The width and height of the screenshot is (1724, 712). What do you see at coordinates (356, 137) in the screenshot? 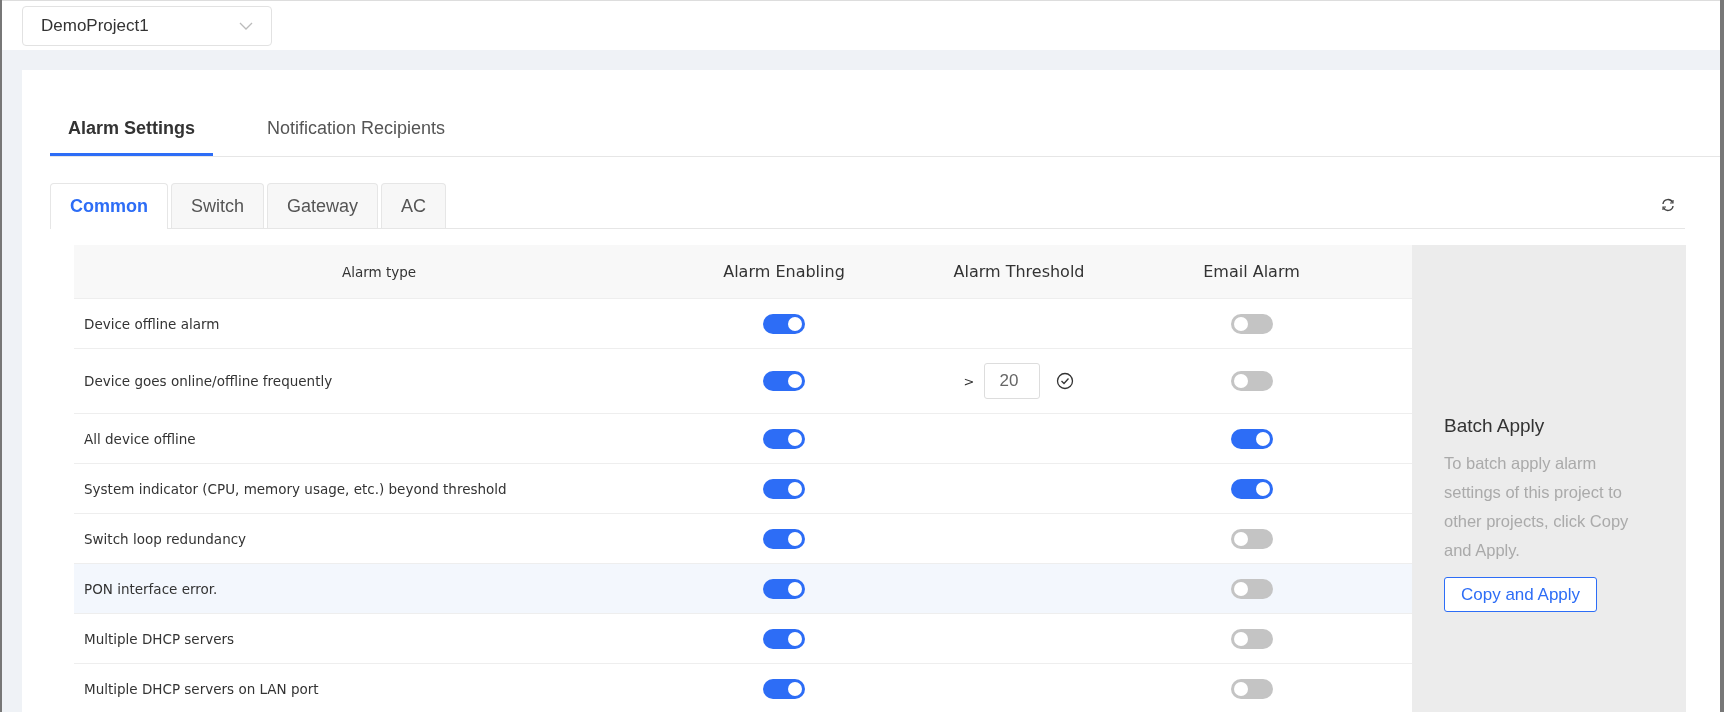
I see `tab: Notification Recipients` at bounding box center [356, 137].